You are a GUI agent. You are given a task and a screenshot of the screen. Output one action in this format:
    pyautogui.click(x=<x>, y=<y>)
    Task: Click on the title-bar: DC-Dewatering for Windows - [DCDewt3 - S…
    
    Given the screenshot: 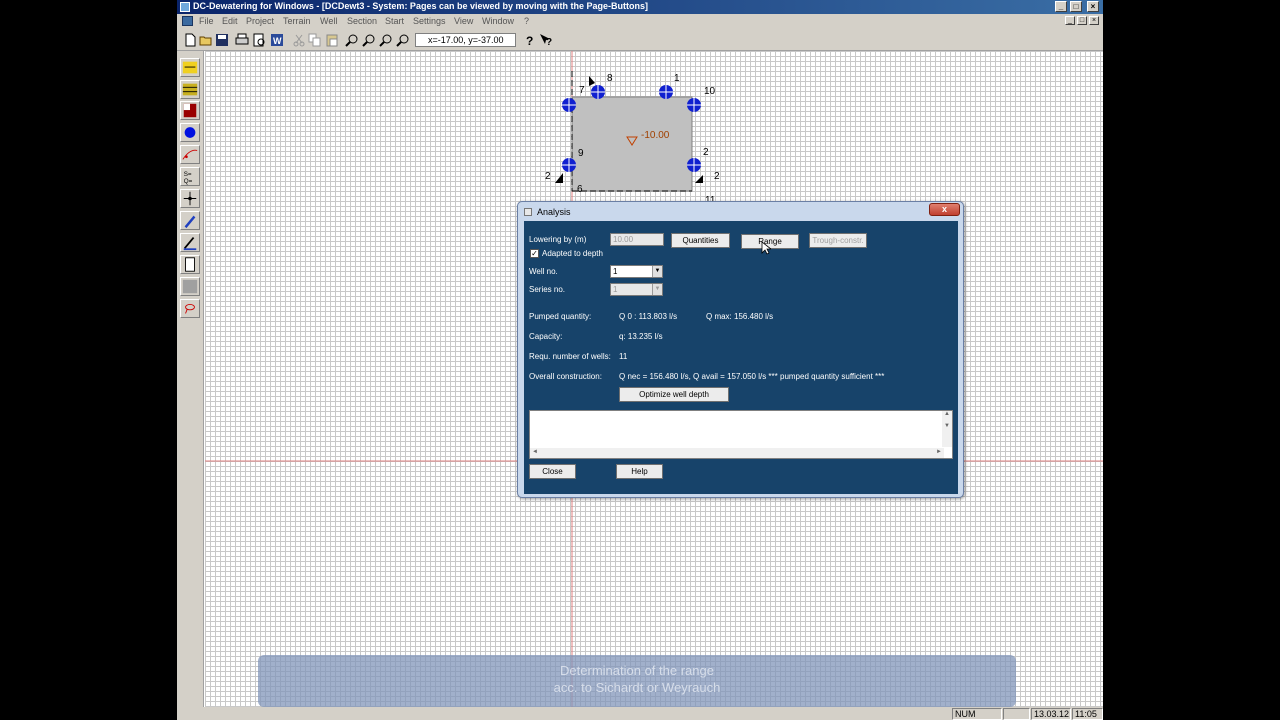 What is the action you would take?
    pyautogui.click(x=640, y=7)
    